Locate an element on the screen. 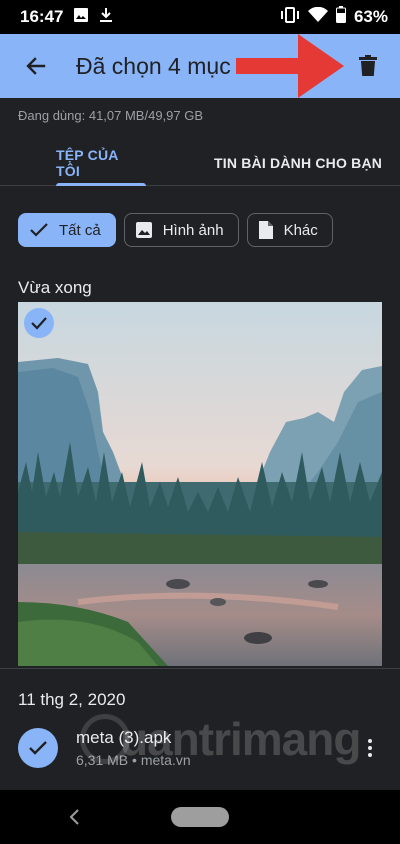  navigation-bar is located at coordinates (200, 817).